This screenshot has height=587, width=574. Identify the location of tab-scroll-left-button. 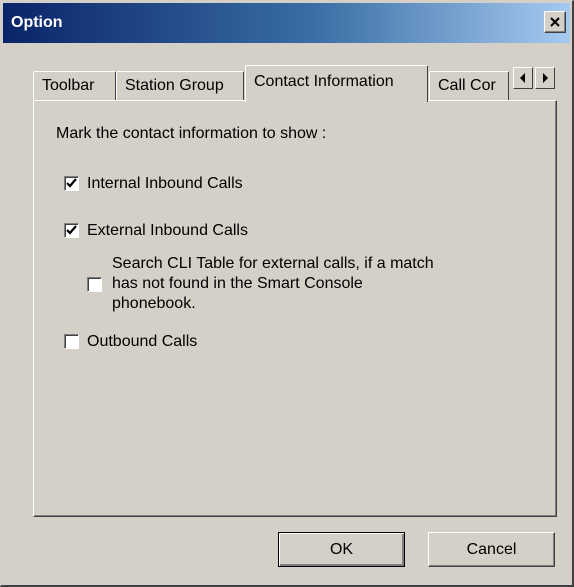
(523, 78).